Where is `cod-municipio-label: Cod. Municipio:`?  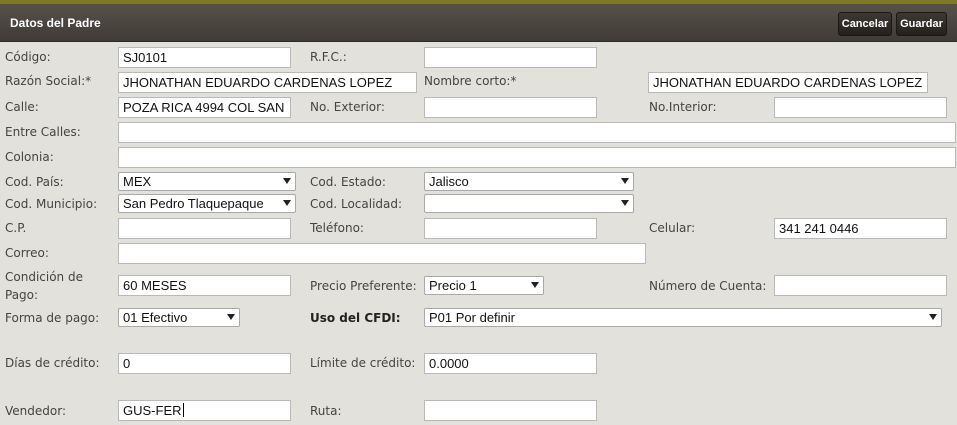
cod-municipio-label: Cod. Municipio: is located at coordinates (51, 204).